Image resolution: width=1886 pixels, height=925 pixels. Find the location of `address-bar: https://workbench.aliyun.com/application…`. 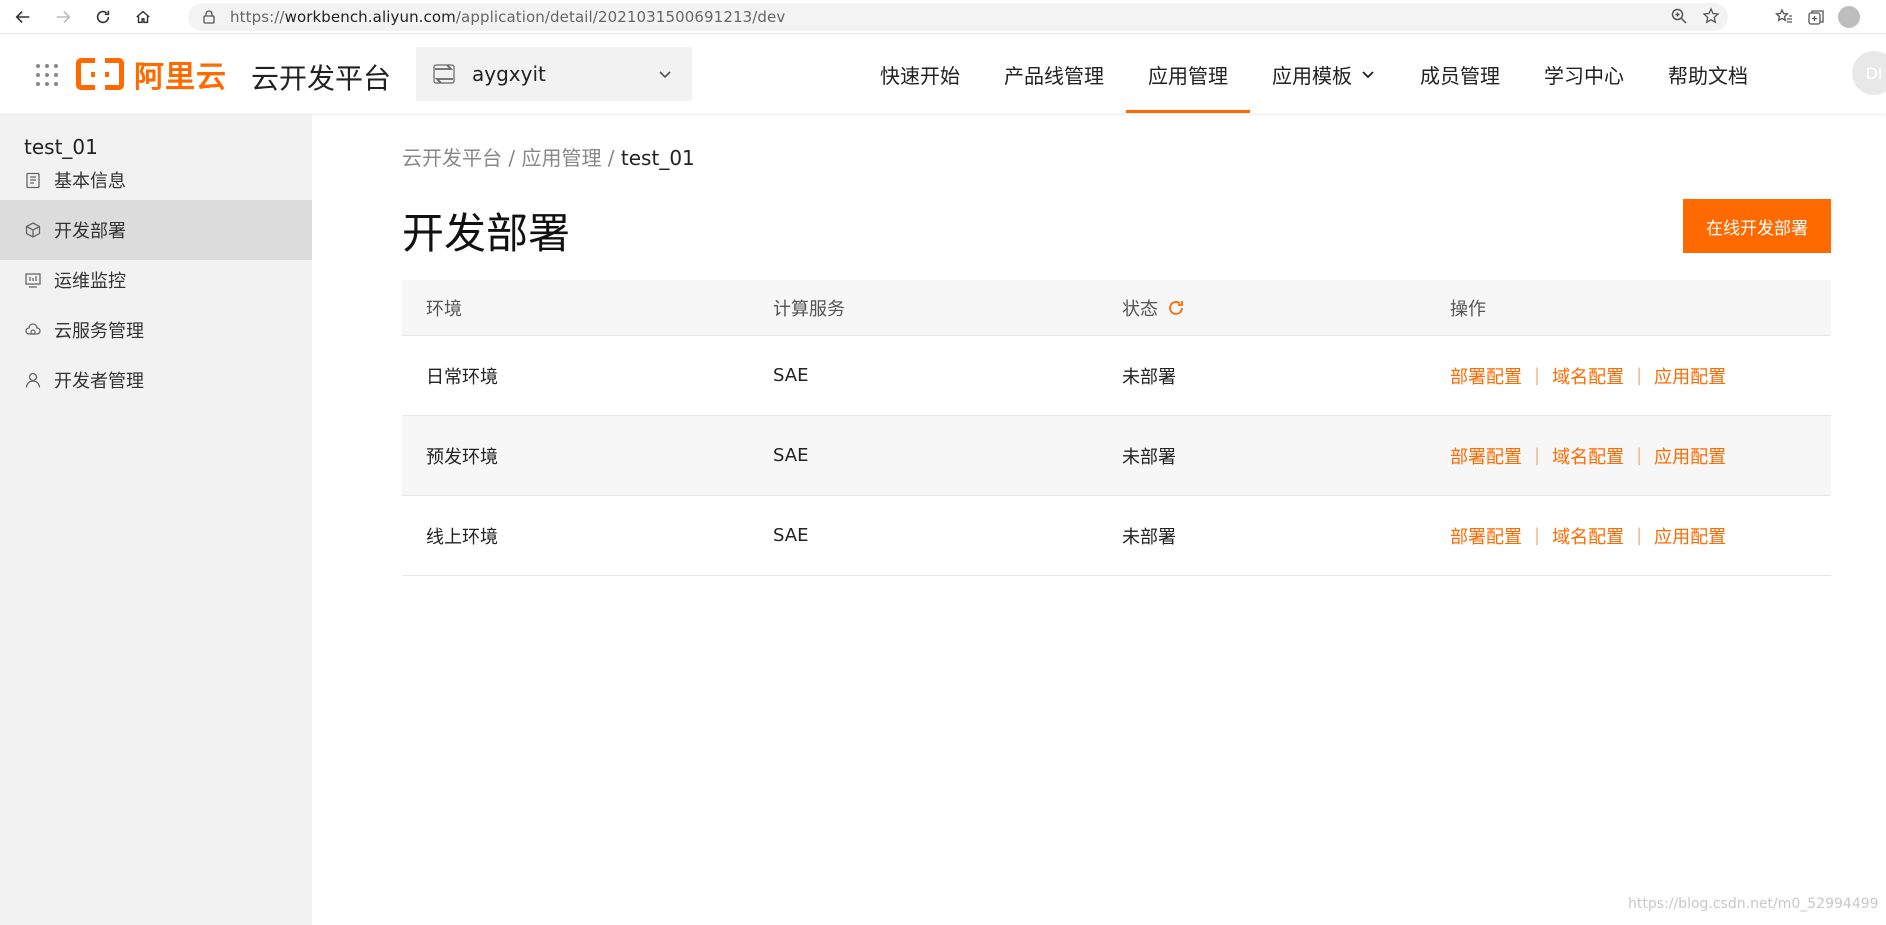

address-bar: https://workbench.aliyun.com/application… is located at coordinates (958, 17).